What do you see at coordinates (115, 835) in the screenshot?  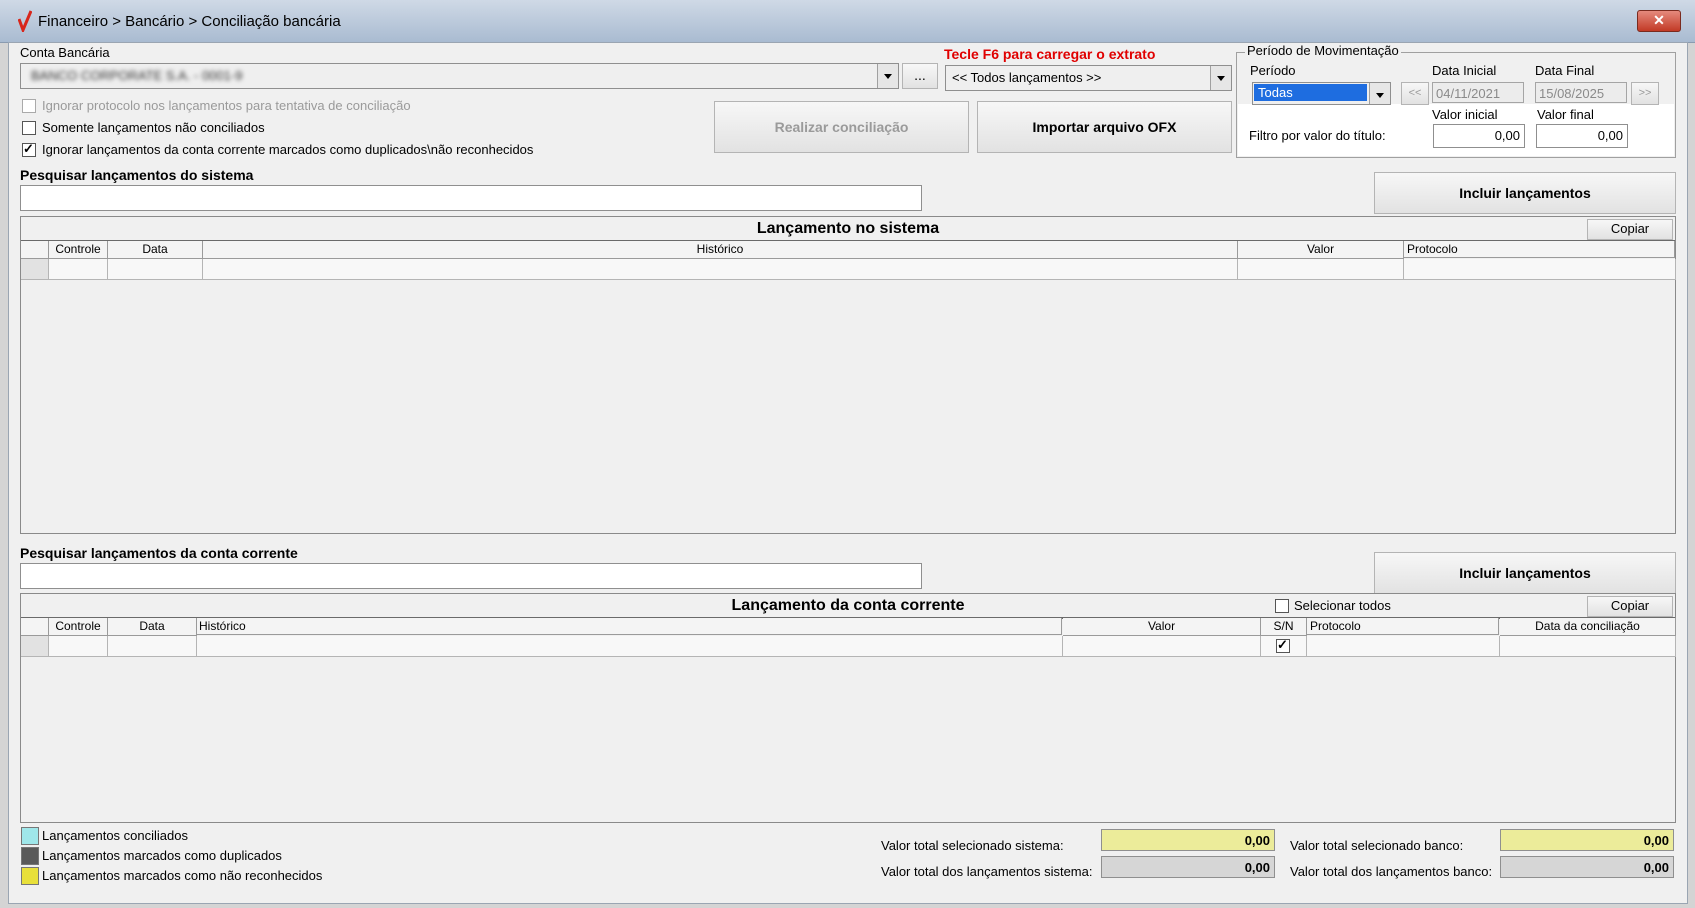 I see `legend-conciliados-label: Lançamentos conciliados` at bounding box center [115, 835].